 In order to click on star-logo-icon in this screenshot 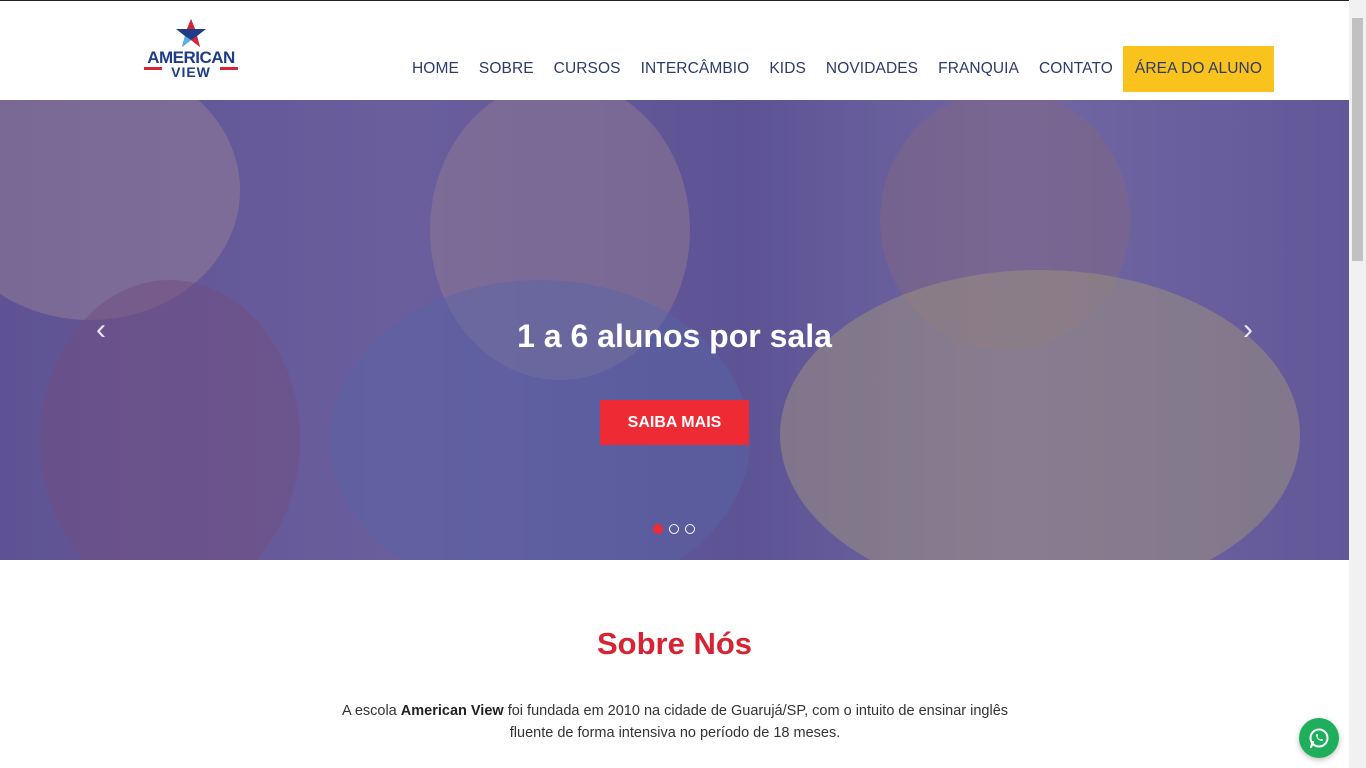, I will do `click(191, 33)`.